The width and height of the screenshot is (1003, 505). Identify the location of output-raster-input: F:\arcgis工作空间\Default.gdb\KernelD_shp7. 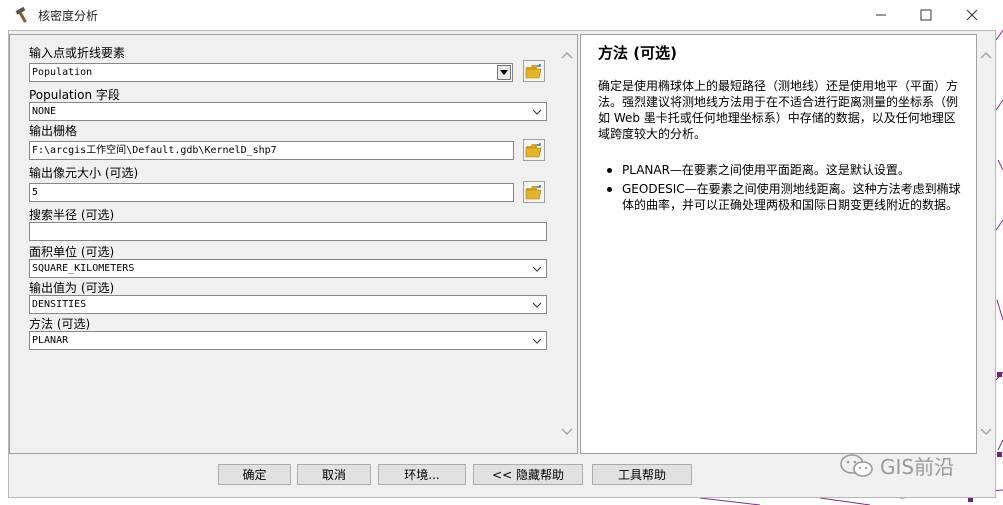
(271, 150).